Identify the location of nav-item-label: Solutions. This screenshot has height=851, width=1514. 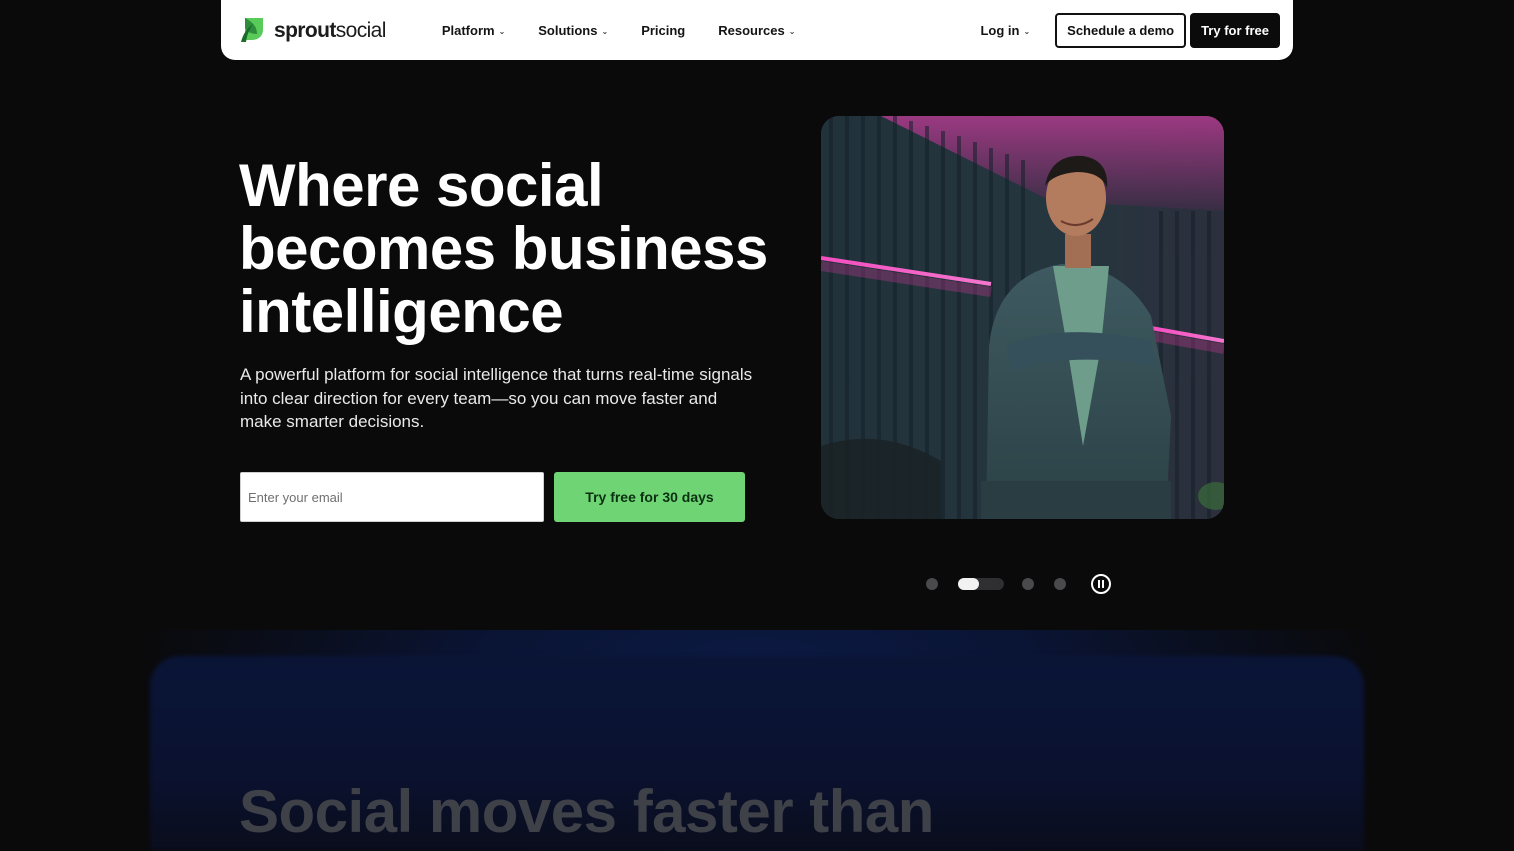
(568, 30).